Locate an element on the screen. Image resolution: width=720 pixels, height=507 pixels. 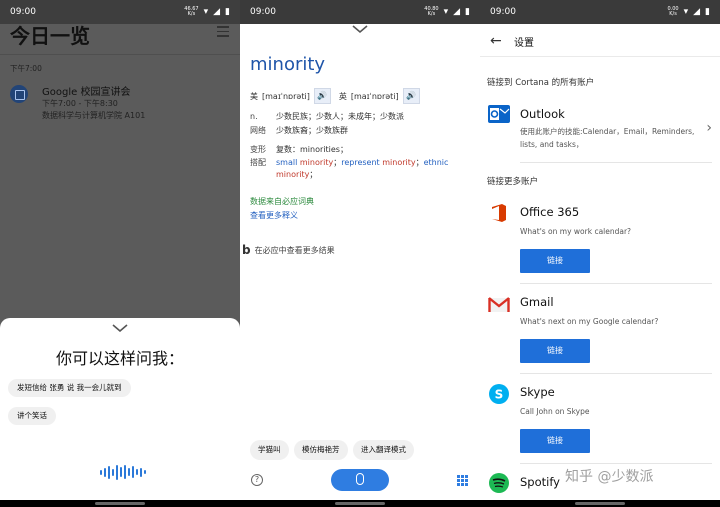
suggestion-chip: 讲个笑话 is located at coordinates (32, 416).